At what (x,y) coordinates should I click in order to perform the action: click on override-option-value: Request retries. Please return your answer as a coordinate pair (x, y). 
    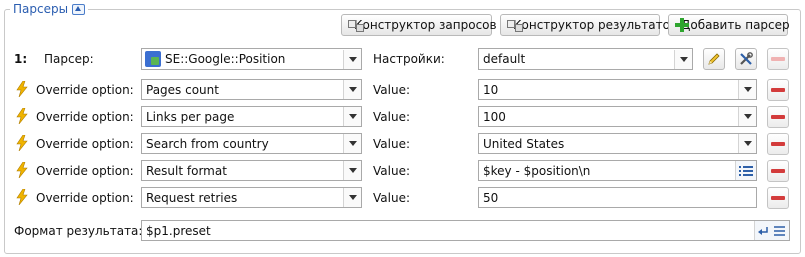
    Looking at the image, I should click on (192, 197).